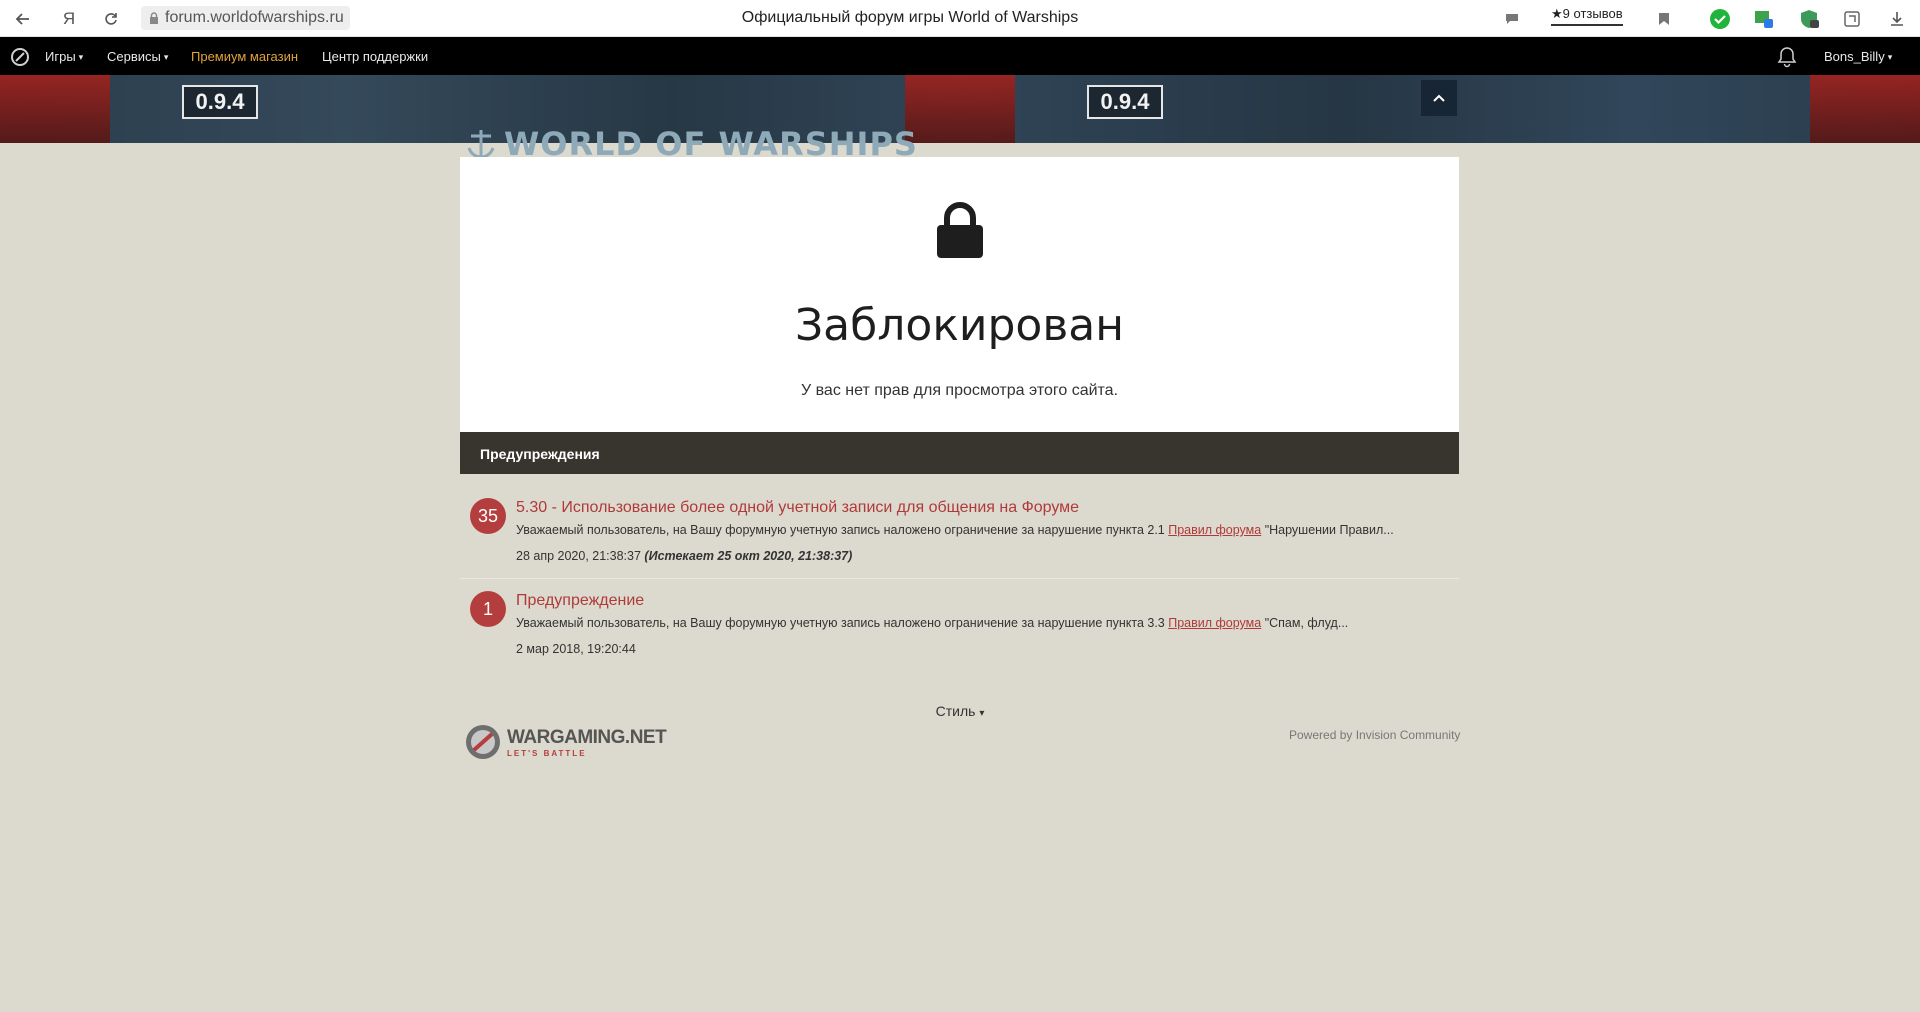 The image size is (1920, 1012). I want to click on warning-date-value: 2 мар 2018, 19:20:44, so click(576, 649).